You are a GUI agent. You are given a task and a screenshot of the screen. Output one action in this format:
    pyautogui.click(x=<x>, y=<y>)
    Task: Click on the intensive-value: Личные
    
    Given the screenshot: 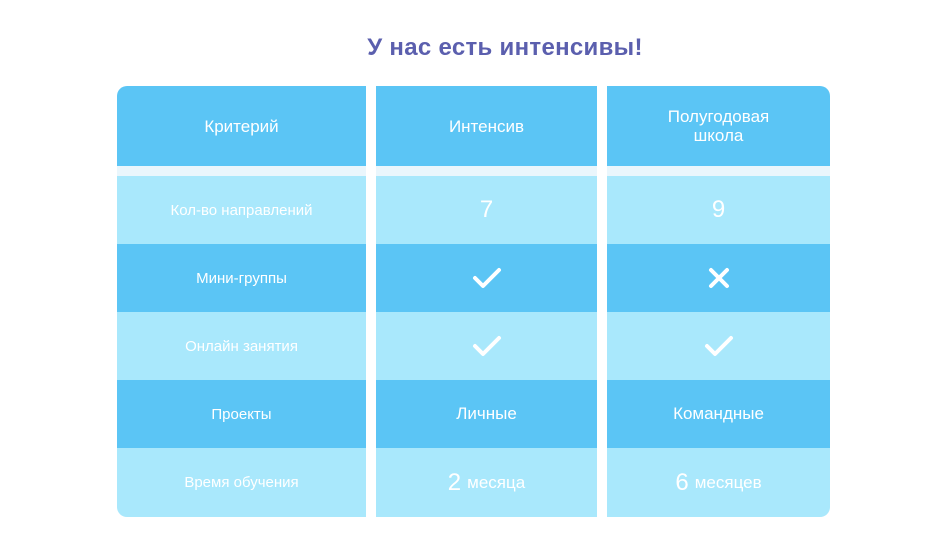 What is the action you would take?
    pyautogui.click(x=486, y=414)
    